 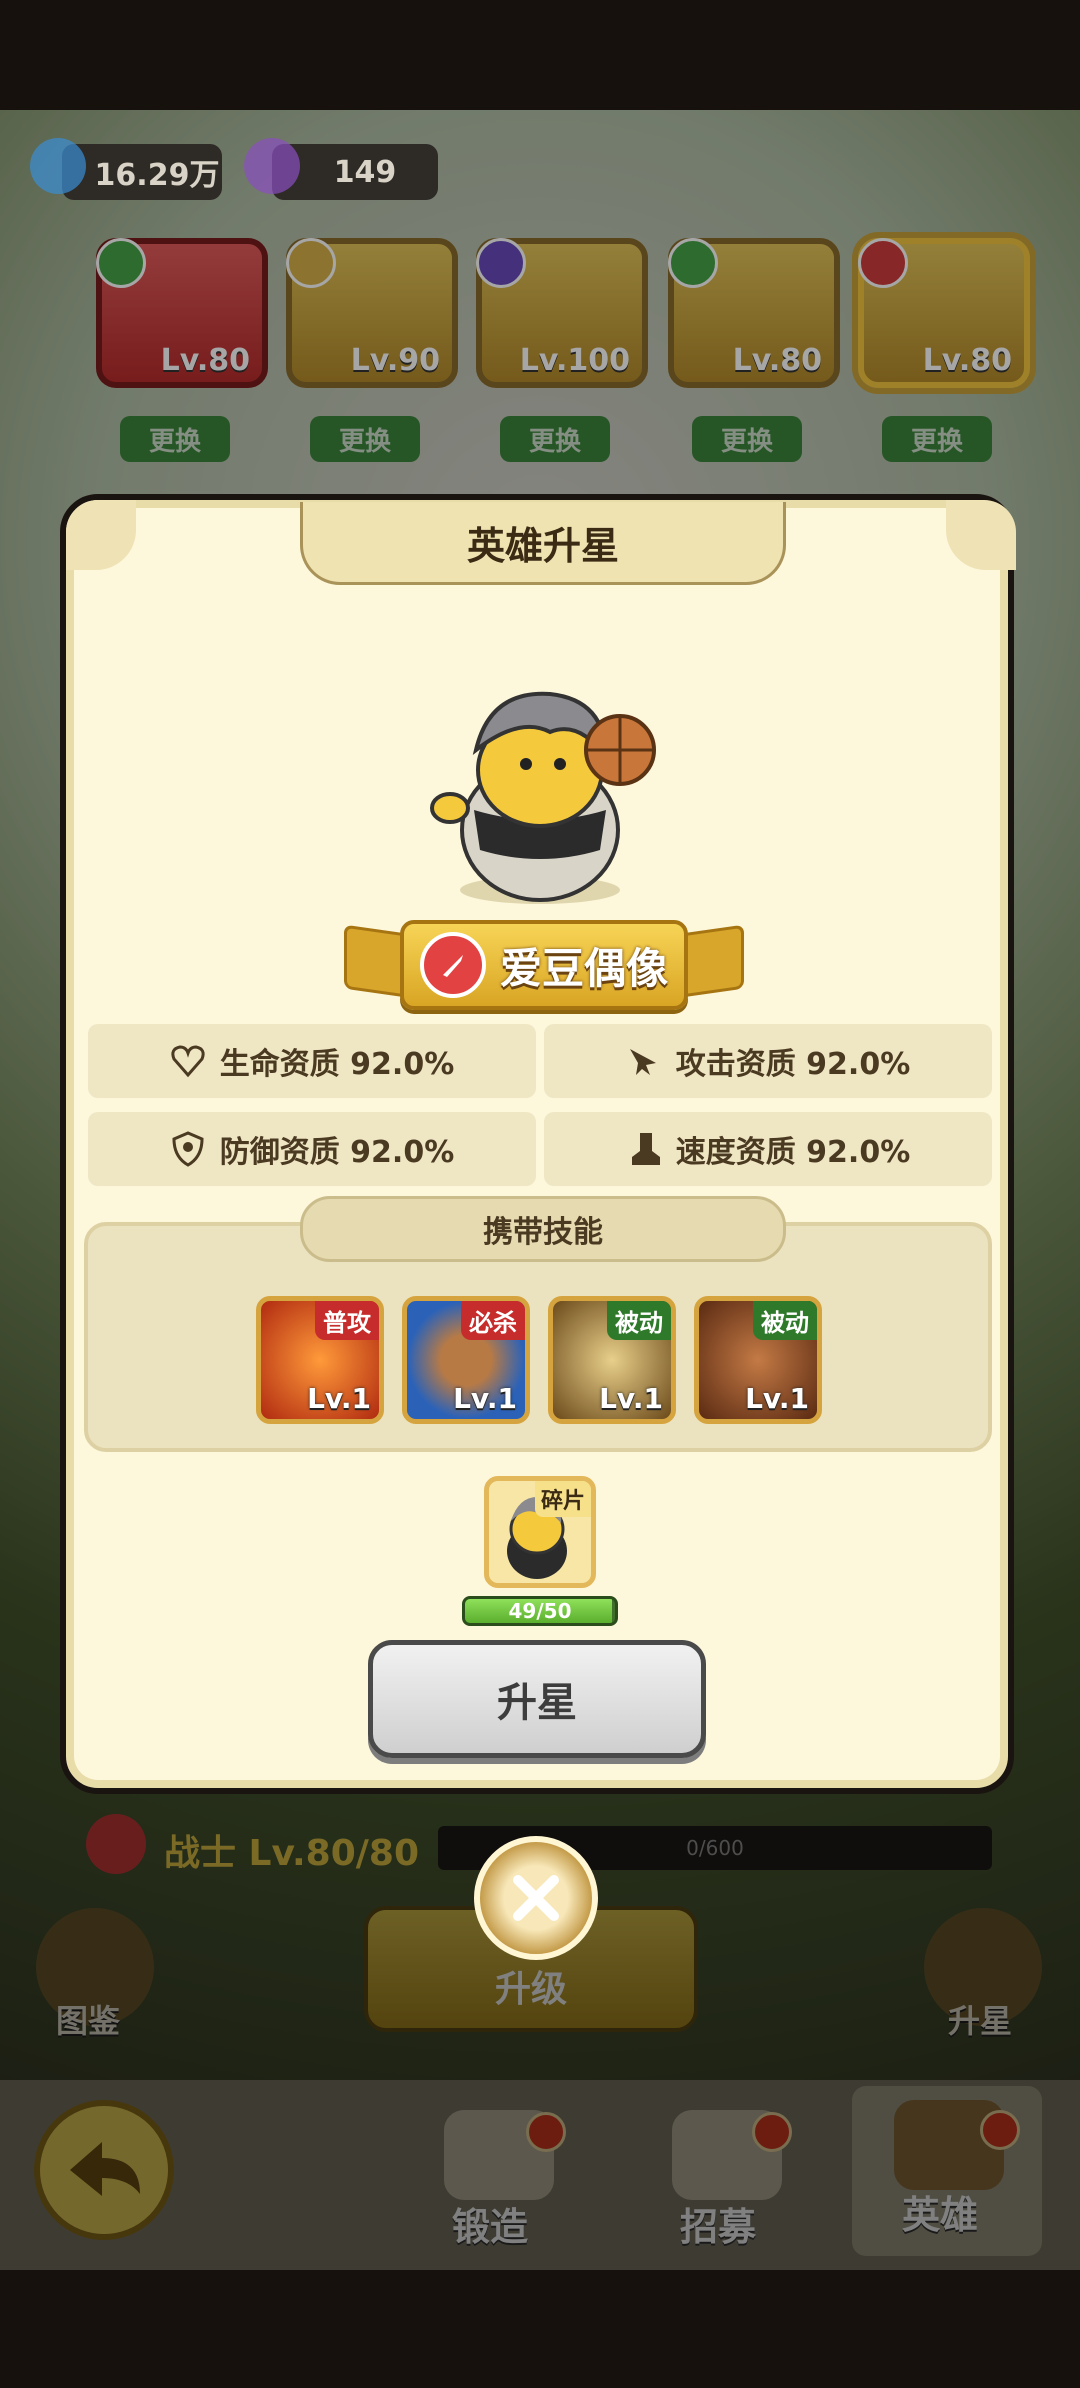 I want to click on forge-notification-dot, so click(x=546, y=2132).